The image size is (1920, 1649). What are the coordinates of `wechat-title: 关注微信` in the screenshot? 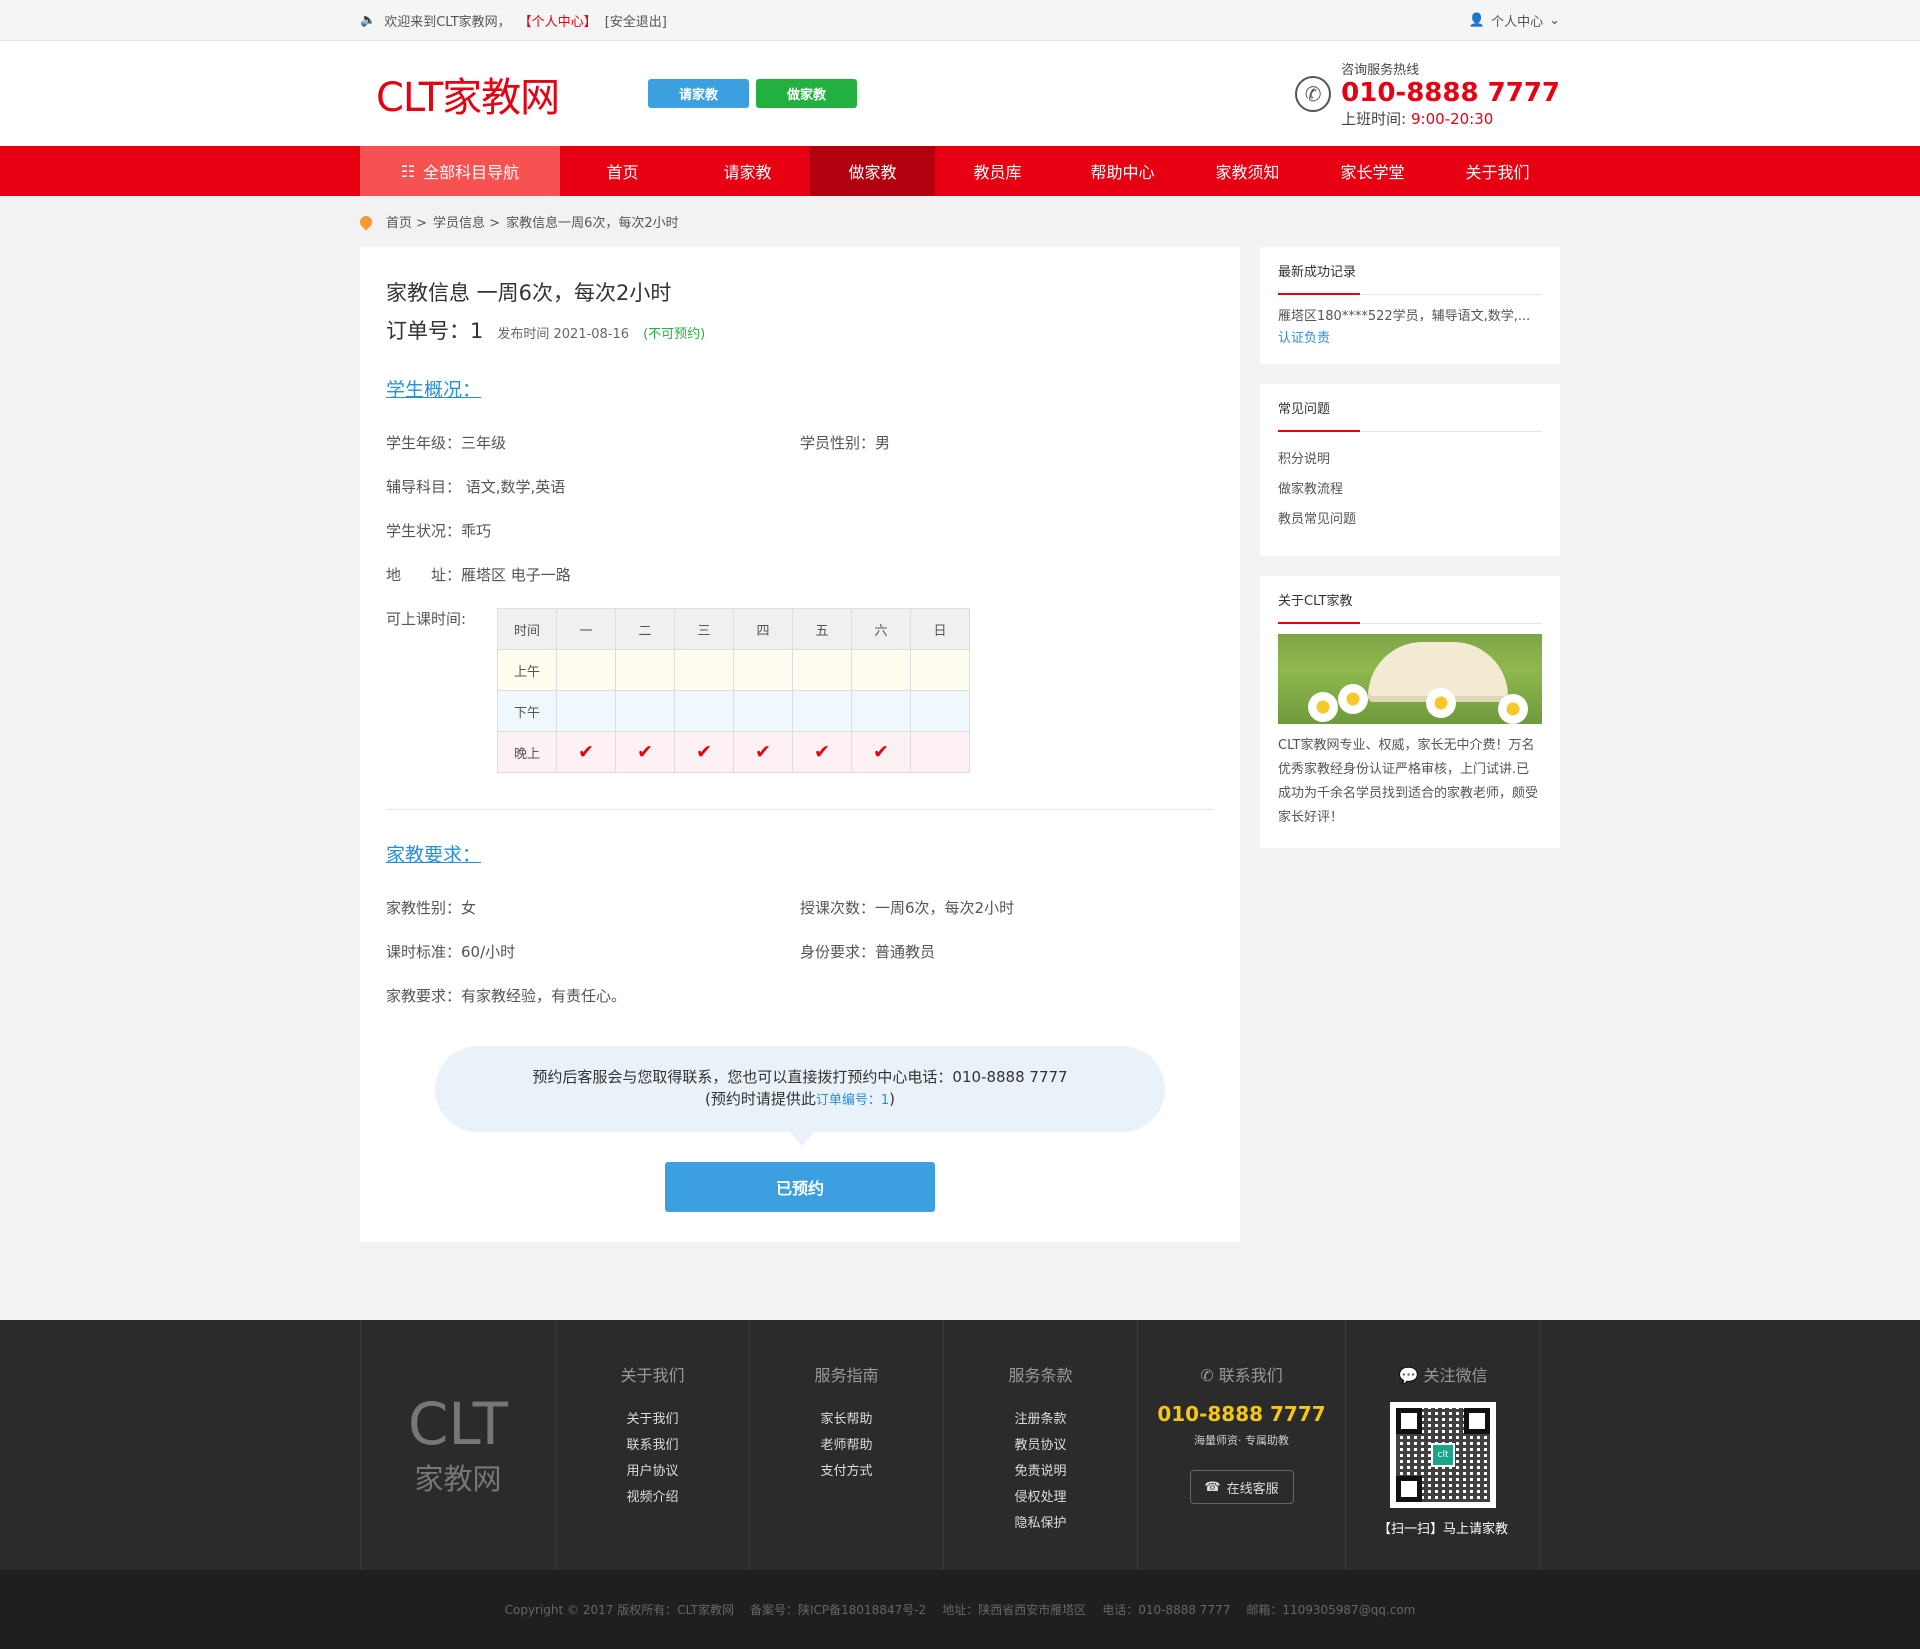 It's located at (1455, 1375).